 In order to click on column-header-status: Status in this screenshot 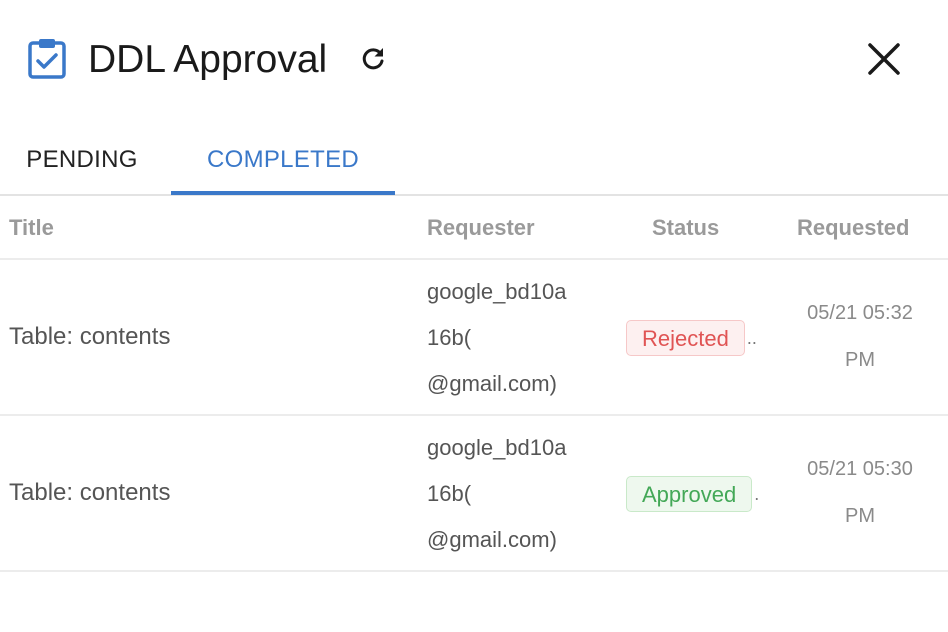, I will do `click(685, 228)`.